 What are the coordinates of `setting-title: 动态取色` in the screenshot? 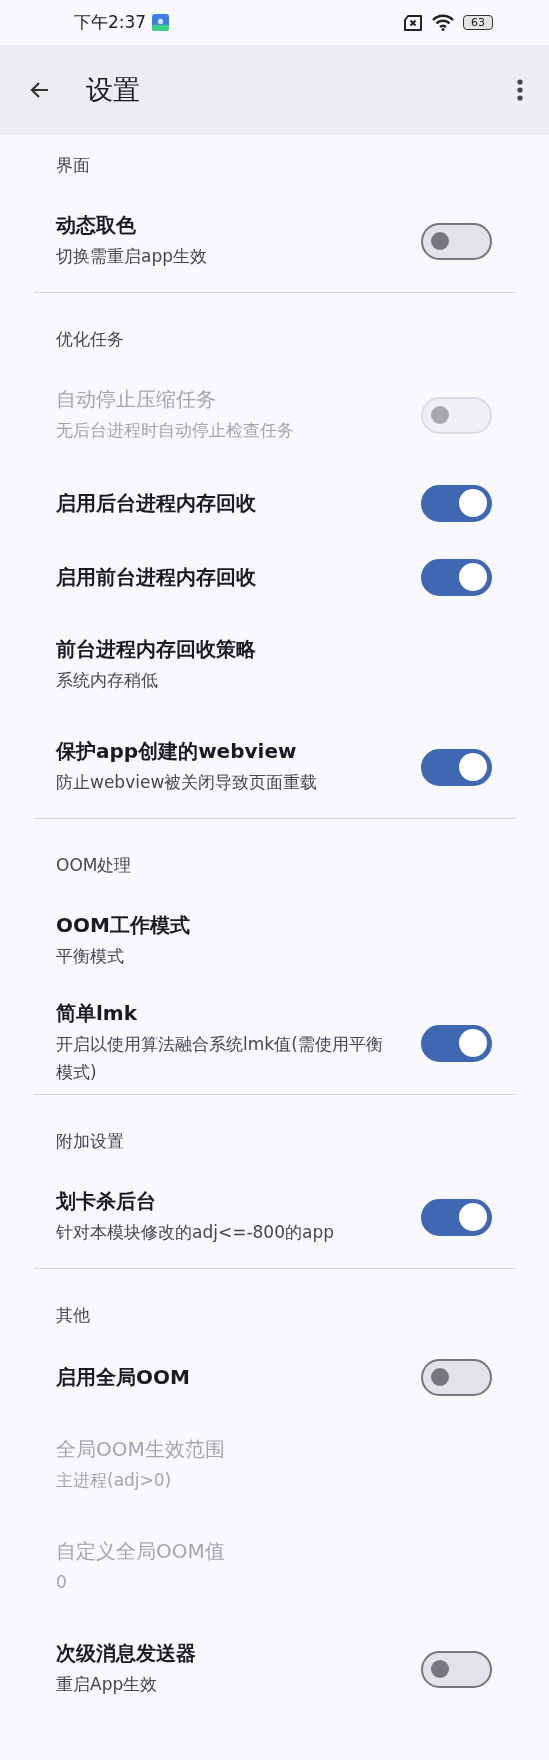 It's located at (96, 225).